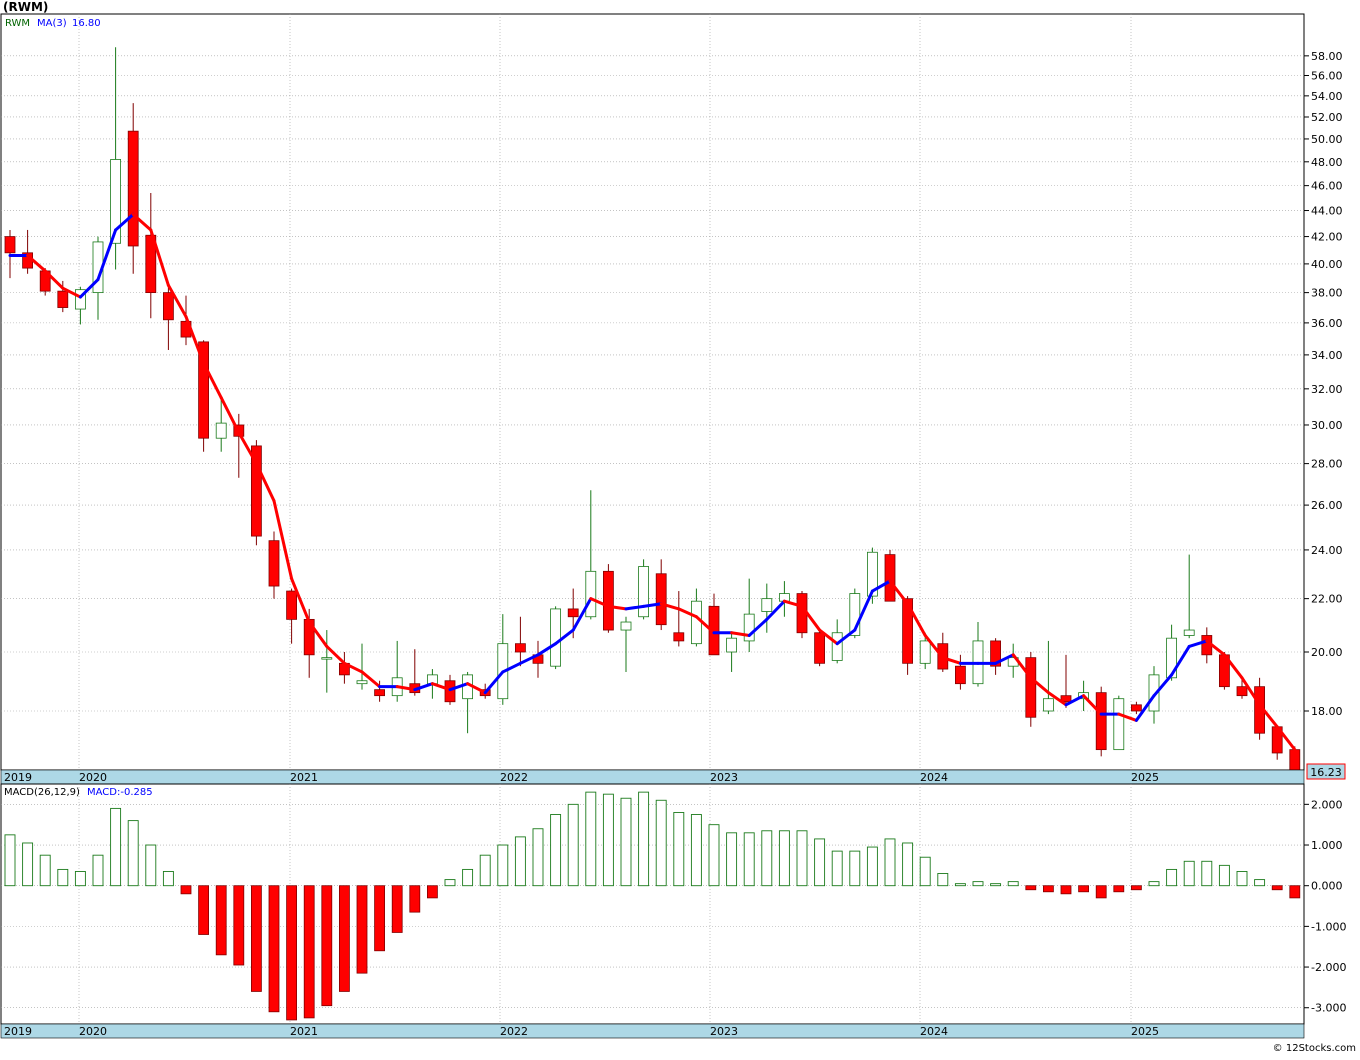 This screenshot has height=1060, width=1360. I want to click on price-tick-label: 58.00, so click(1327, 56).